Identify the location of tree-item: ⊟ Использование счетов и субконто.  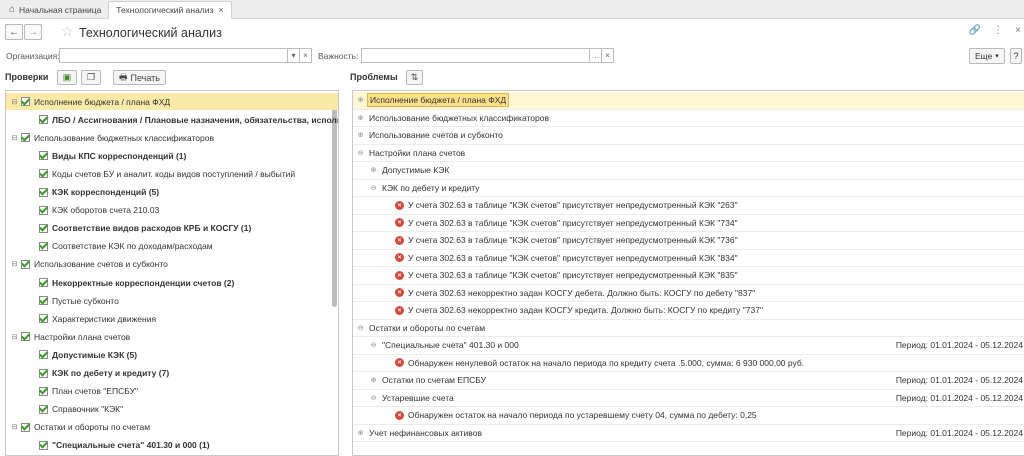
(172, 264).